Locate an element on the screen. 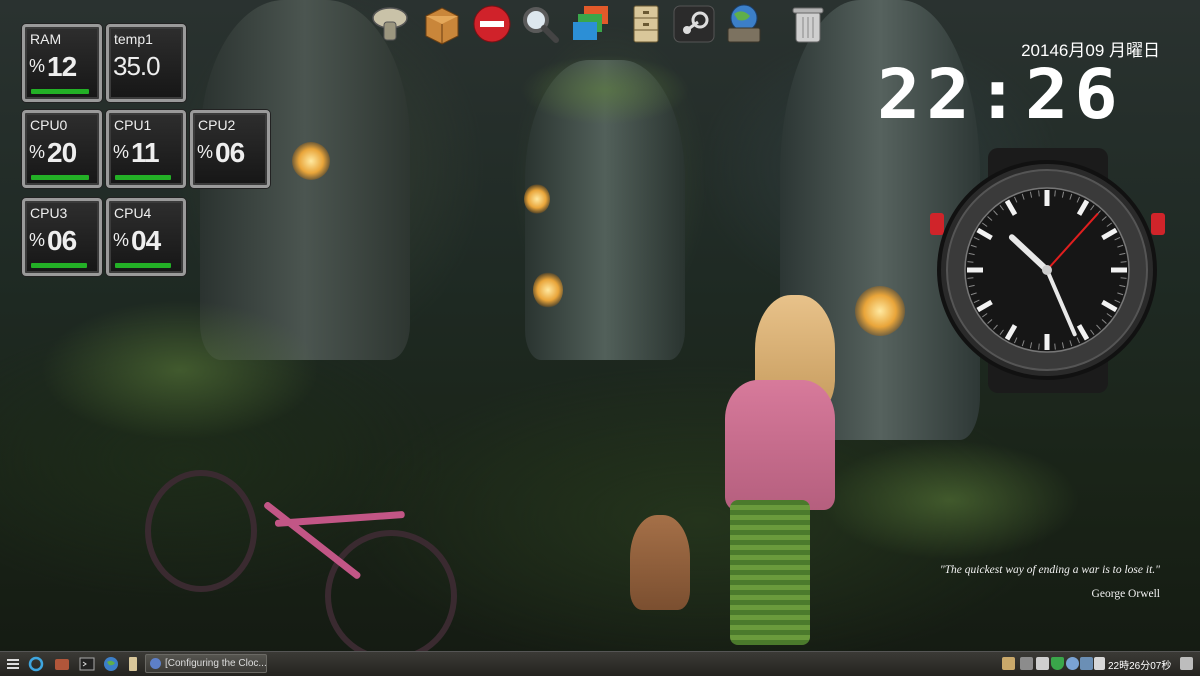 Image resolution: width=1200 pixels, height=676 pixels. terminal-icon is located at coordinates (87, 664).